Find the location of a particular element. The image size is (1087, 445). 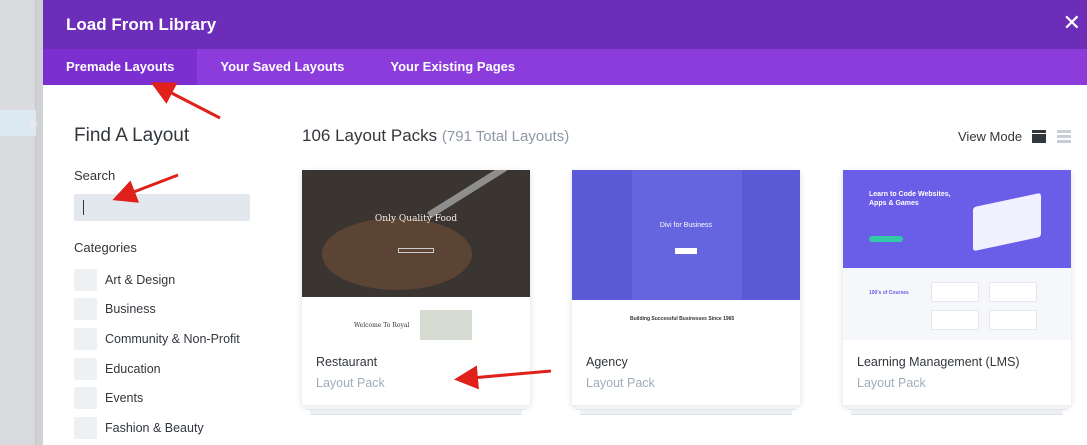

thumbnail-cutting-board is located at coordinates (397, 254).